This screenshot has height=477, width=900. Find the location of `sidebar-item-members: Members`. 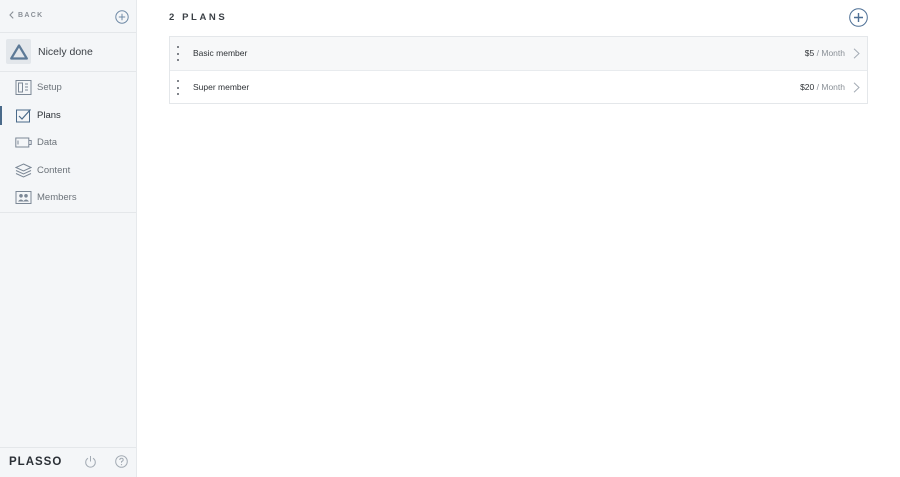

sidebar-item-members: Members is located at coordinates (68, 198).